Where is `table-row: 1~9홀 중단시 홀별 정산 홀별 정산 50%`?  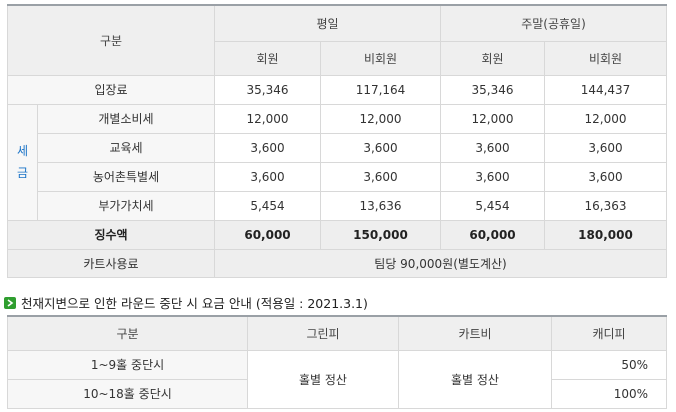 table-row: 1~9홀 중단시 홀별 정산 홀별 정산 50% is located at coordinates (337, 379).